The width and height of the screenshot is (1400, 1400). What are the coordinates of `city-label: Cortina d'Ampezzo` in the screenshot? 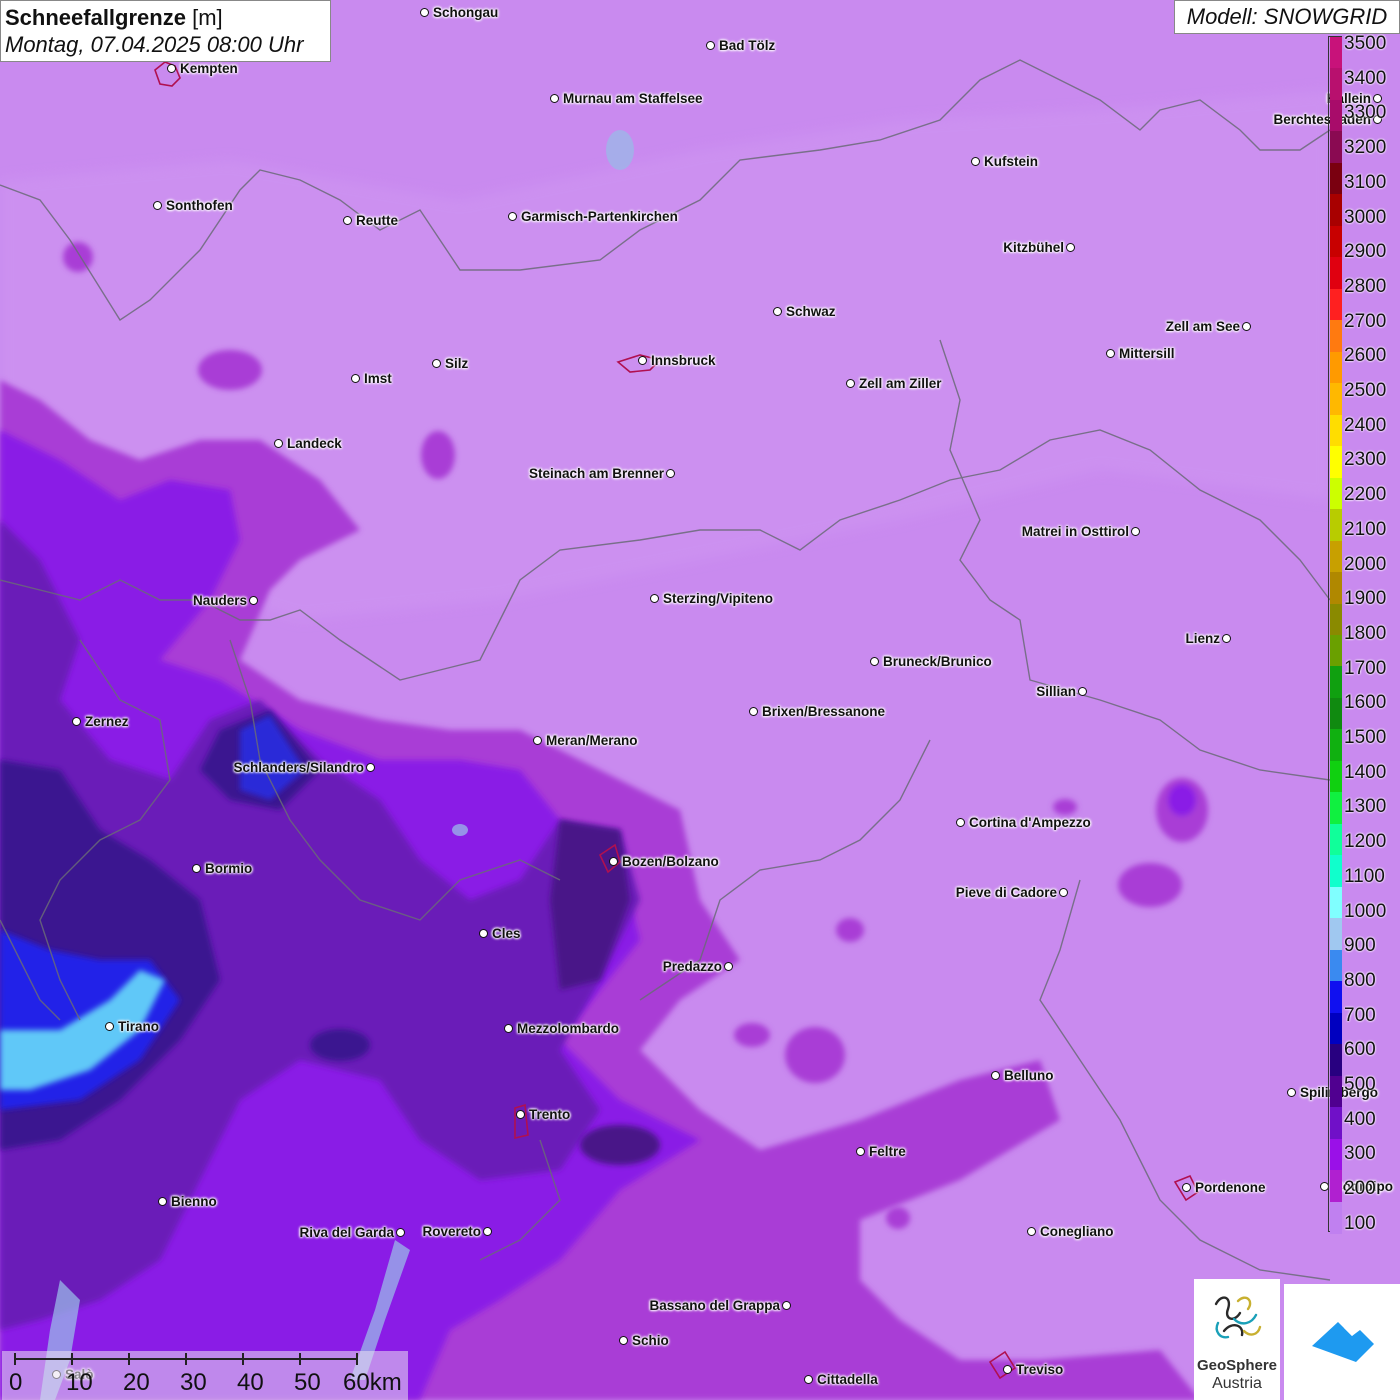 It's located at (1030, 822).